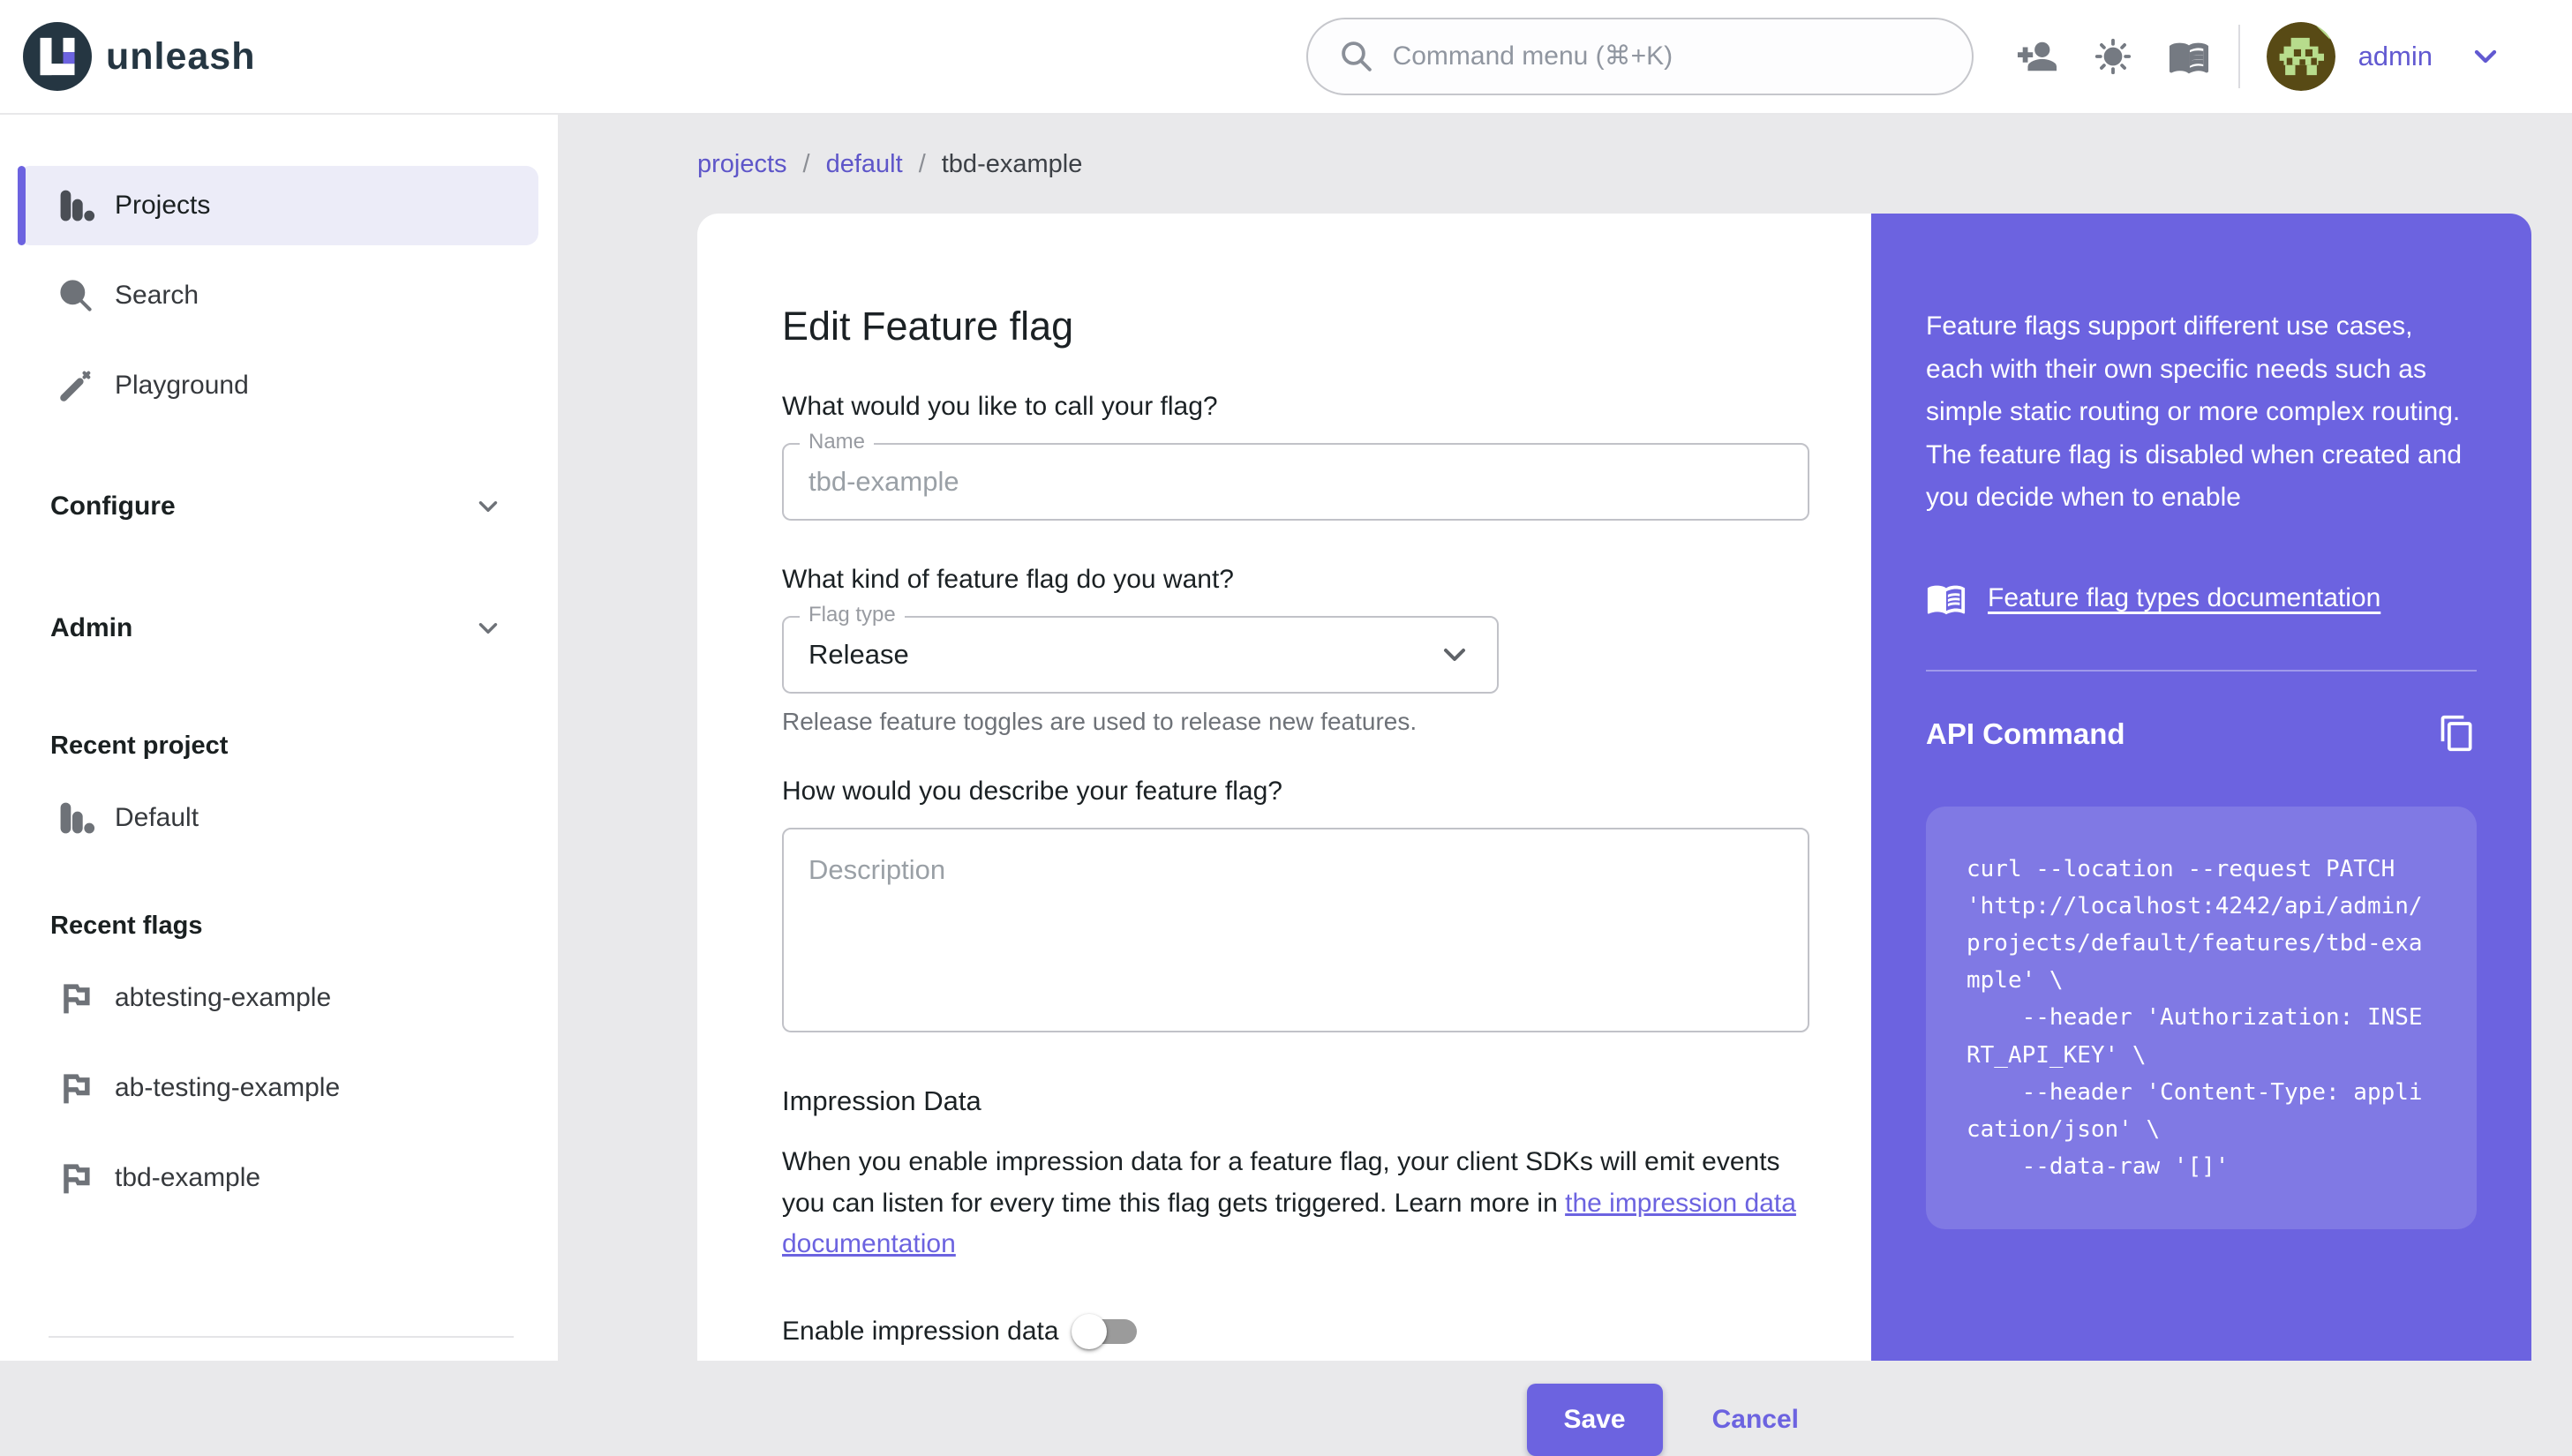 Image resolution: width=2572 pixels, height=1456 pixels. I want to click on flag-type-question: What kind of feature flag do you want?, so click(1008, 579).